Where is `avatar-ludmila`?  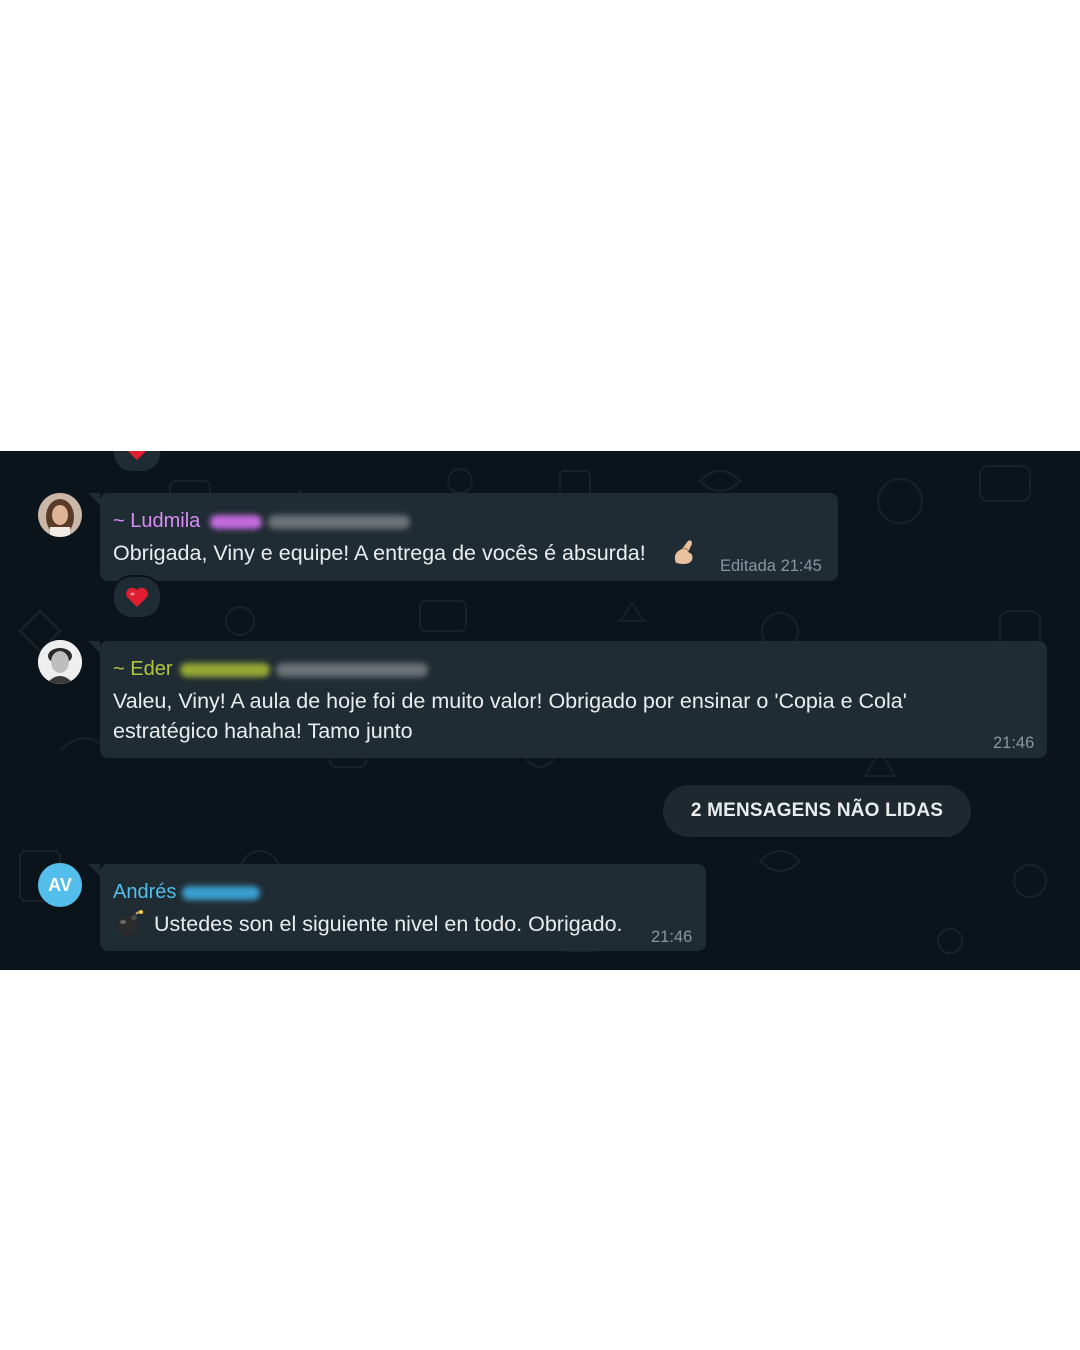 avatar-ludmila is located at coordinates (60, 515).